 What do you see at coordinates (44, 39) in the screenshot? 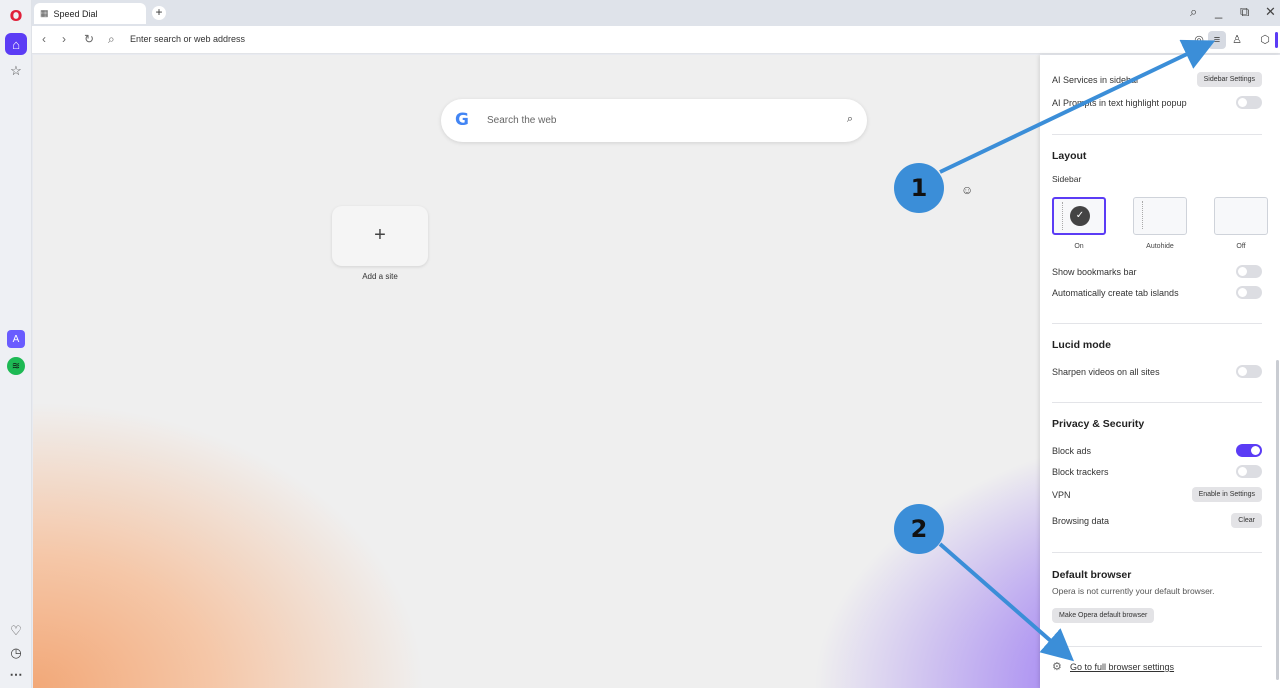
I see `back-icon: ‹` at bounding box center [44, 39].